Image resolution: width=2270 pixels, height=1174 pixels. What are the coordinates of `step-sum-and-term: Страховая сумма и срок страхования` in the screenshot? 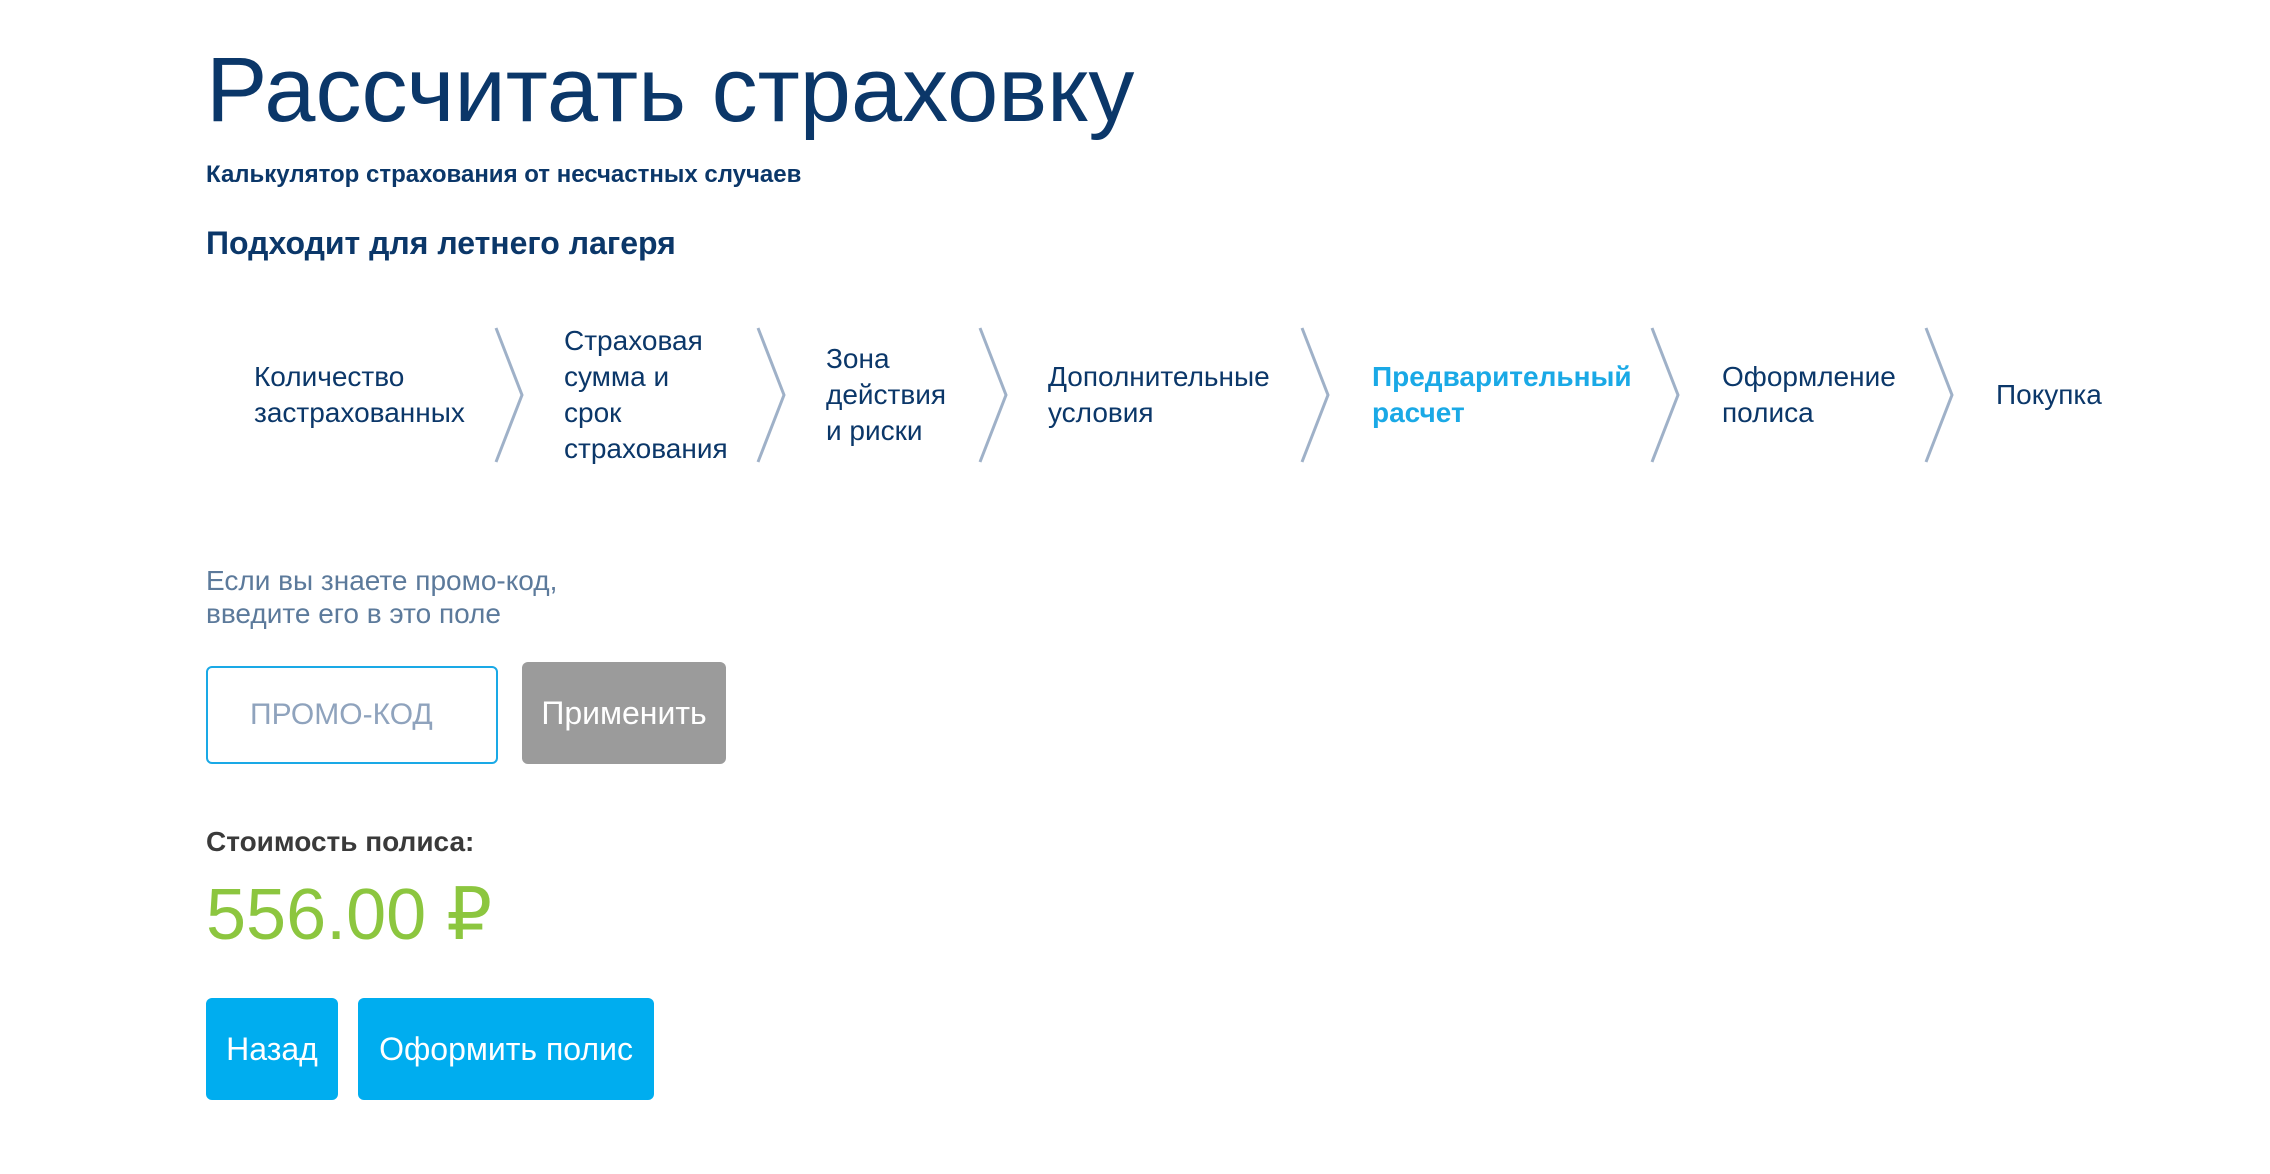 It's located at (646, 395).